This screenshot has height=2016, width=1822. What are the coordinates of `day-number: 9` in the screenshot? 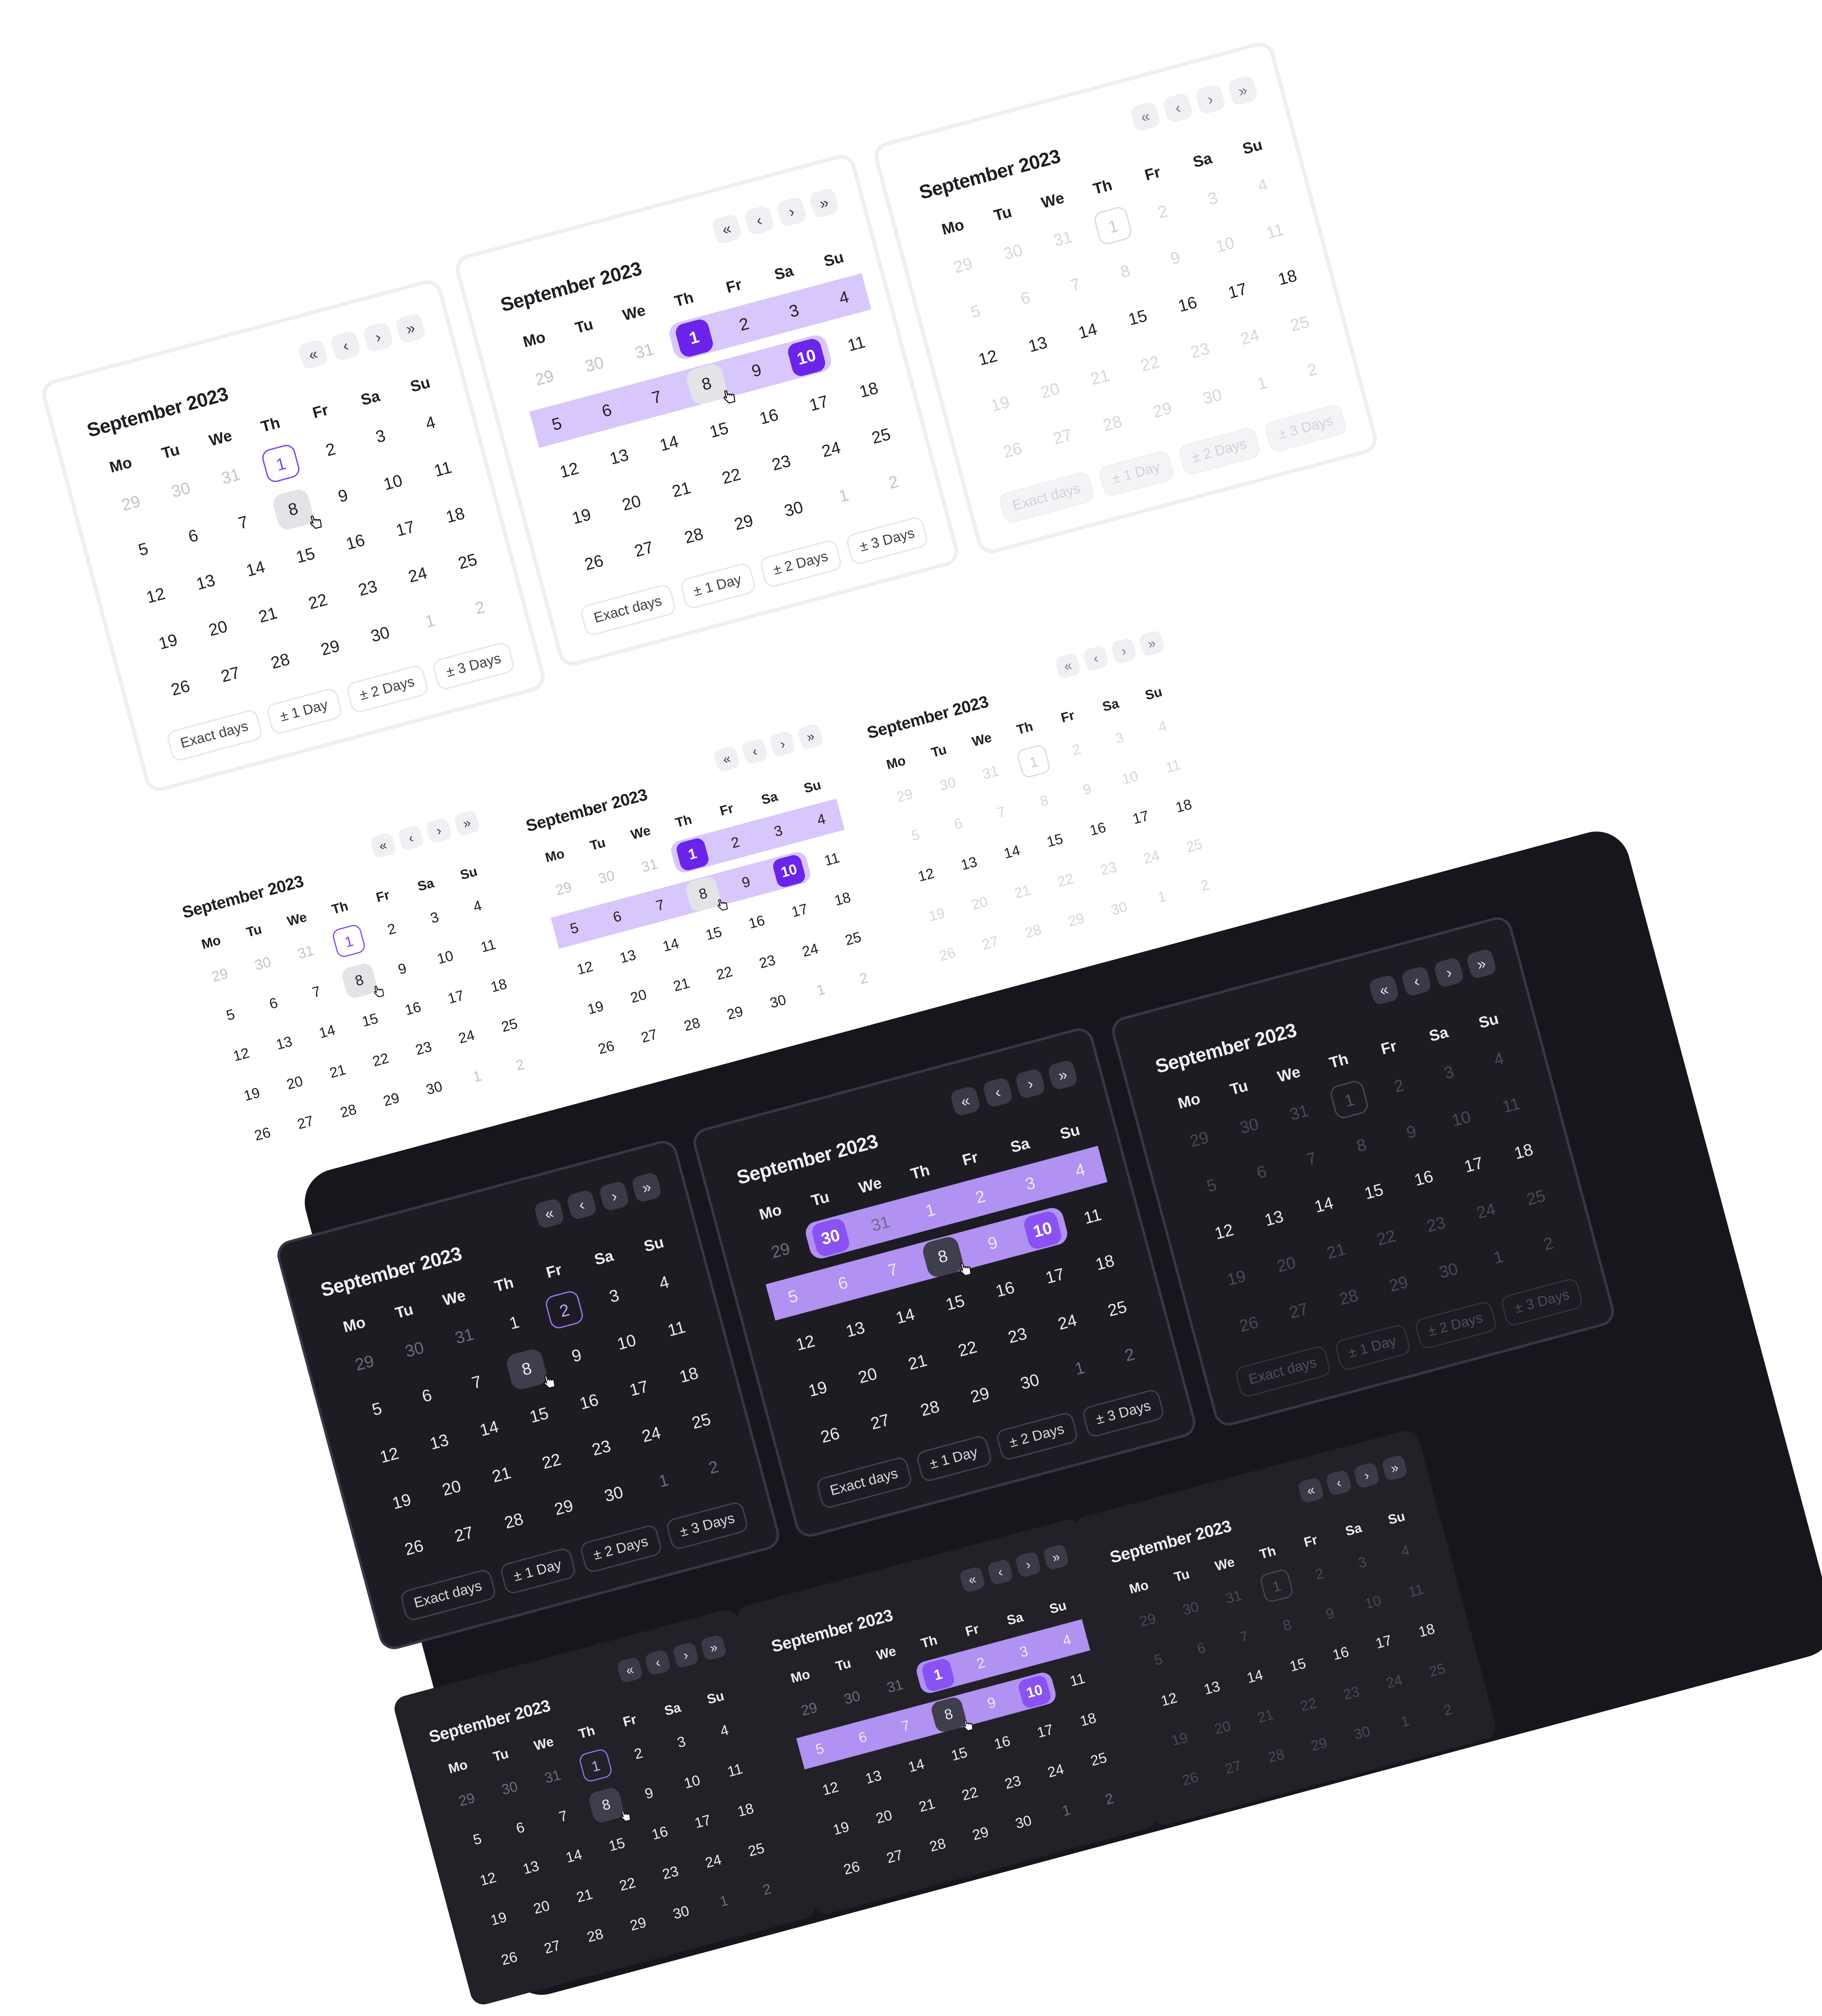 It's located at (746, 882).